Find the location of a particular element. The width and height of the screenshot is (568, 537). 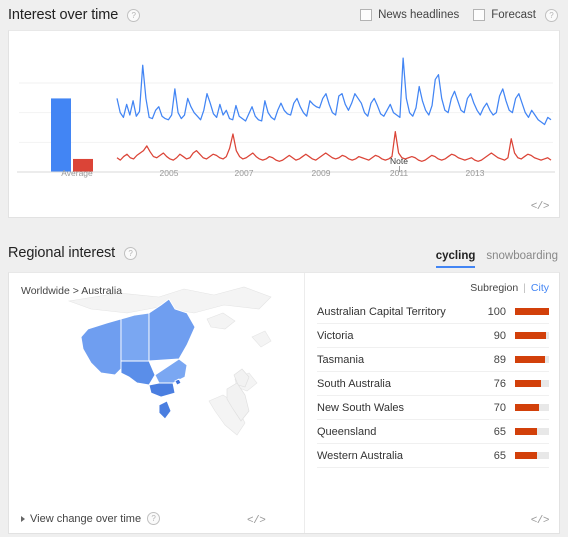

region-value: 76 is located at coordinates (499, 383).